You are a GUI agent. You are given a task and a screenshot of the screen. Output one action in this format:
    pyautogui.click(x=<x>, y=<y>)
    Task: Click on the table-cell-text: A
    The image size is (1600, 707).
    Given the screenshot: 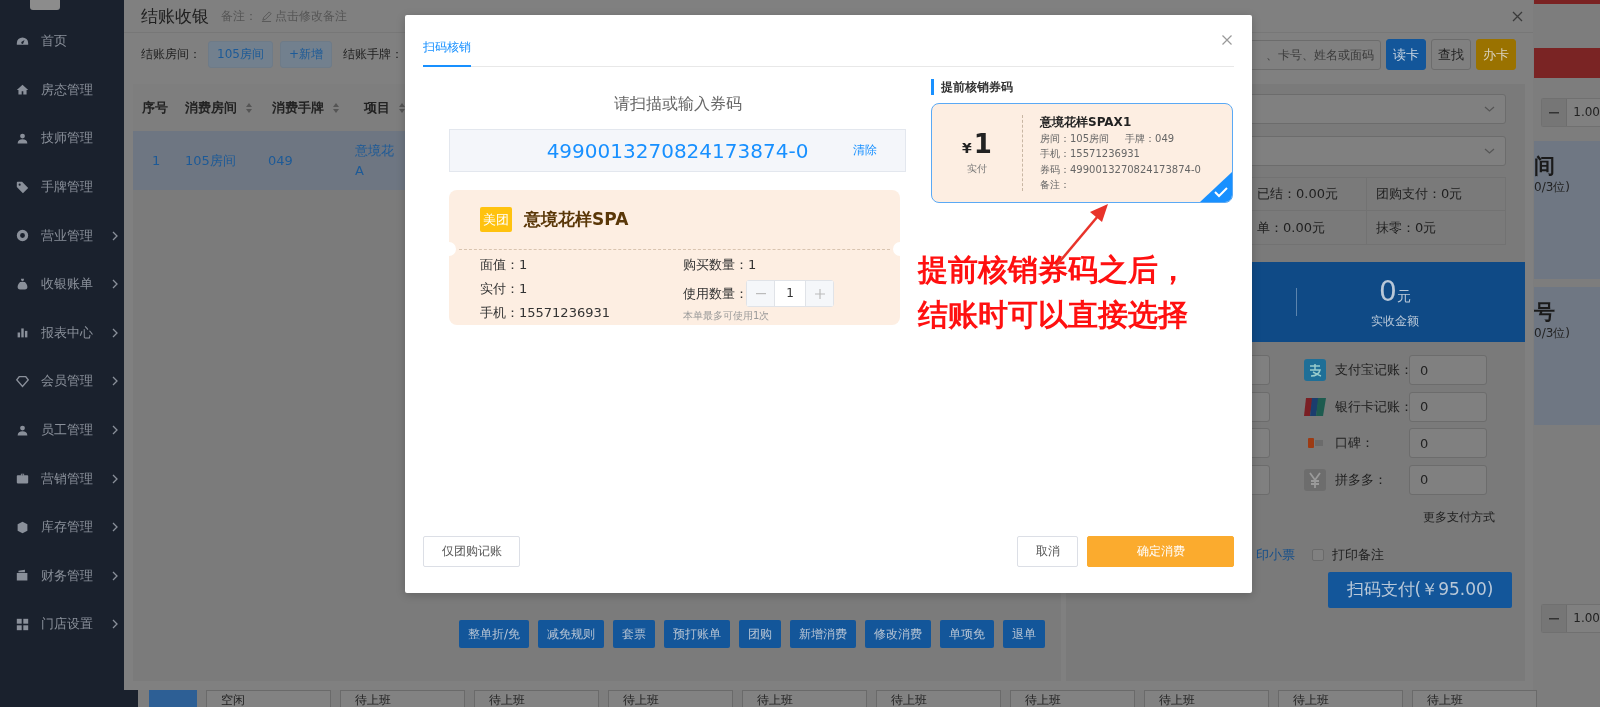 What is the action you would take?
    pyautogui.click(x=360, y=170)
    